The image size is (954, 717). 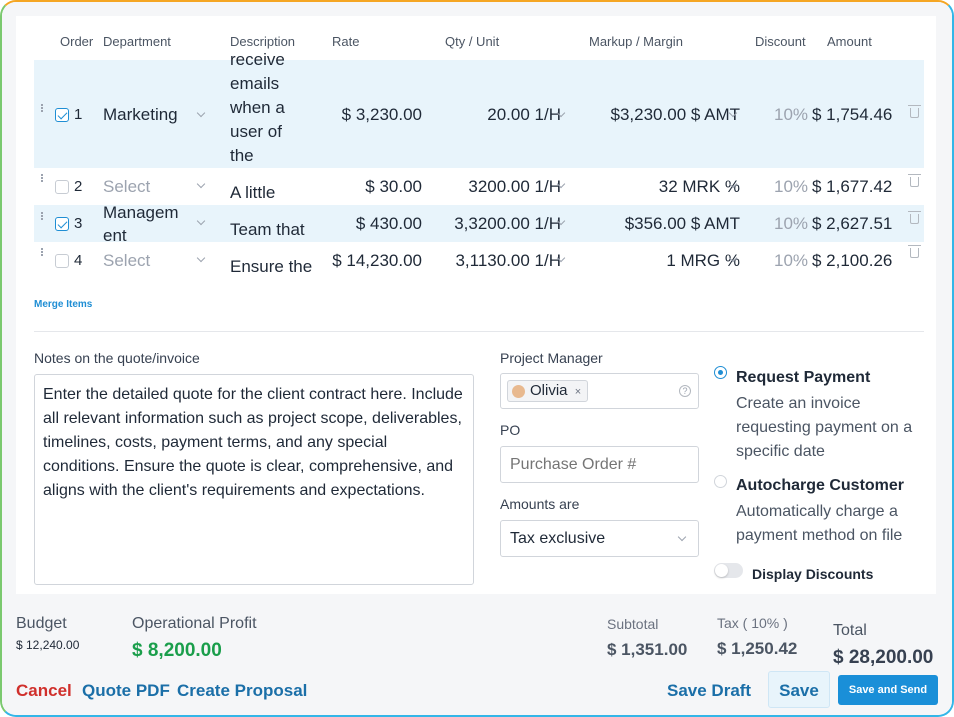 What do you see at coordinates (599, 391) in the screenshot?
I see `project-manager-input: Olivia × ?` at bounding box center [599, 391].